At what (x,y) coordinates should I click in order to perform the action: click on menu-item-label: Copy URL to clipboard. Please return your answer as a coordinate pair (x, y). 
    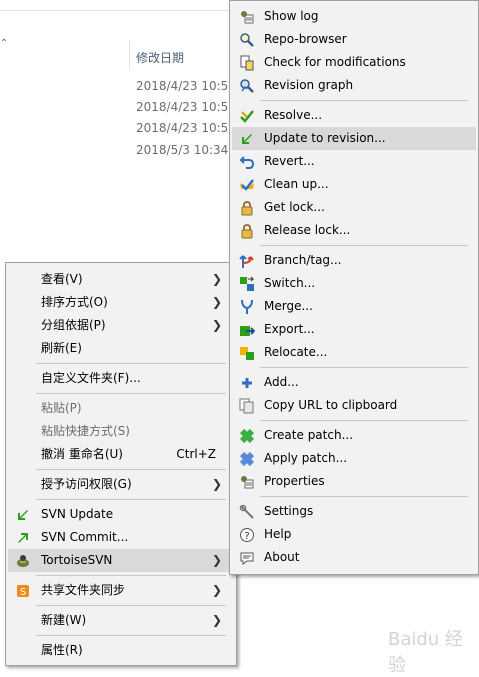
    Looking at the image, I should click on (331, 405).